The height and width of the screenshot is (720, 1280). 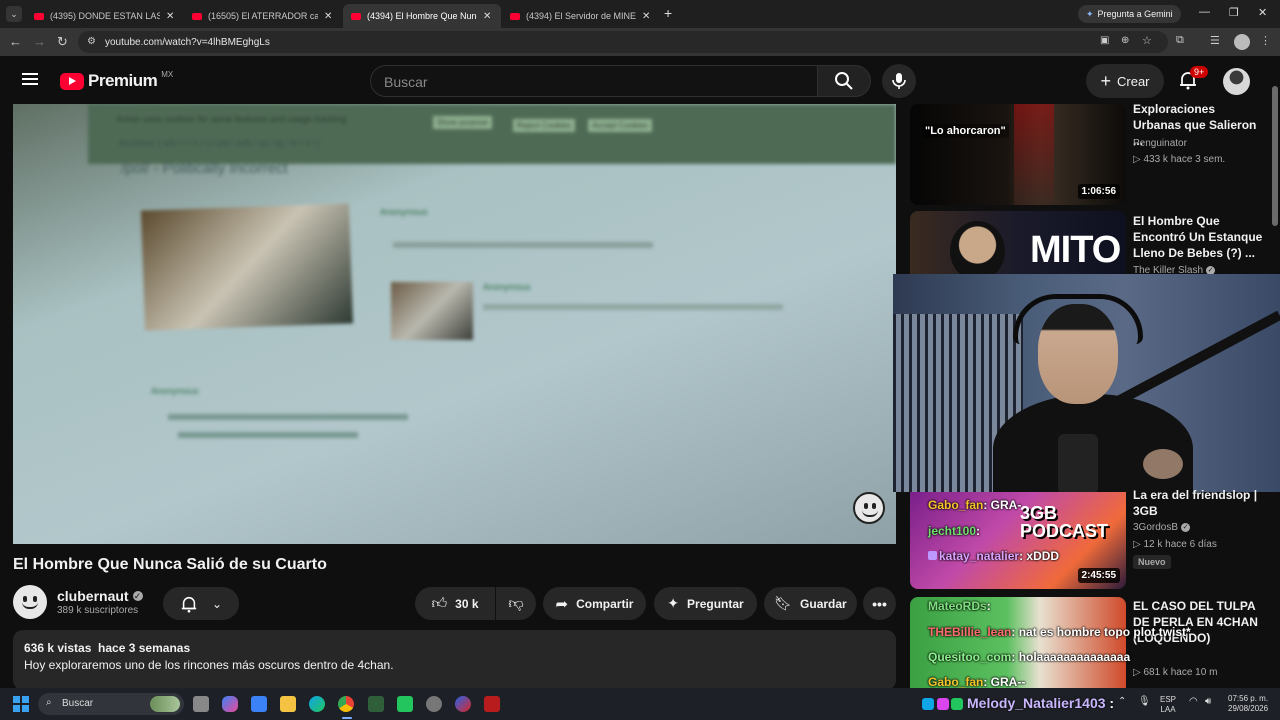 What do you see at coordinates (1018, 154) in the screenshot?
I see `sidebar-video-thumbnail: "Lo ahorcaron" 1:06:56` at bounding box center [1018, 154].